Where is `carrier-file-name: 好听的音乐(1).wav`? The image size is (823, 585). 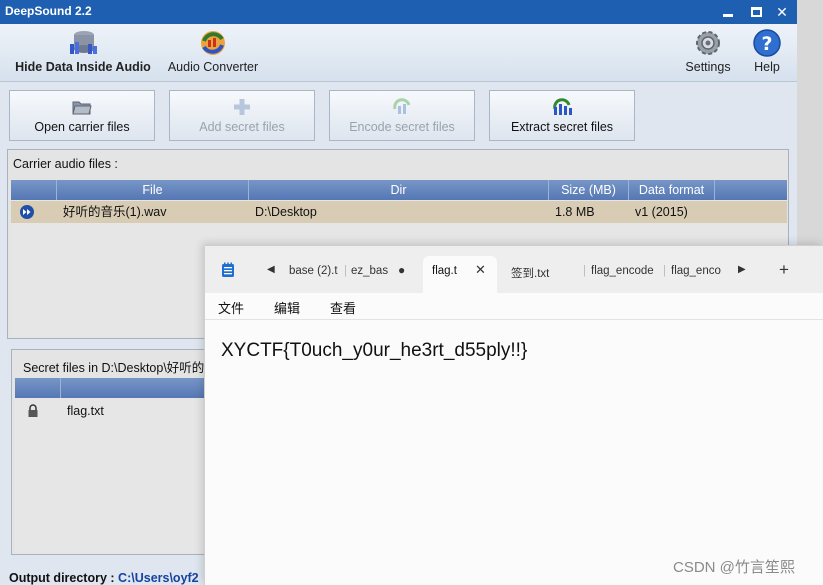
carrier-file-name: 好听的音乐(1).wav is located at coordinates (115, 212).